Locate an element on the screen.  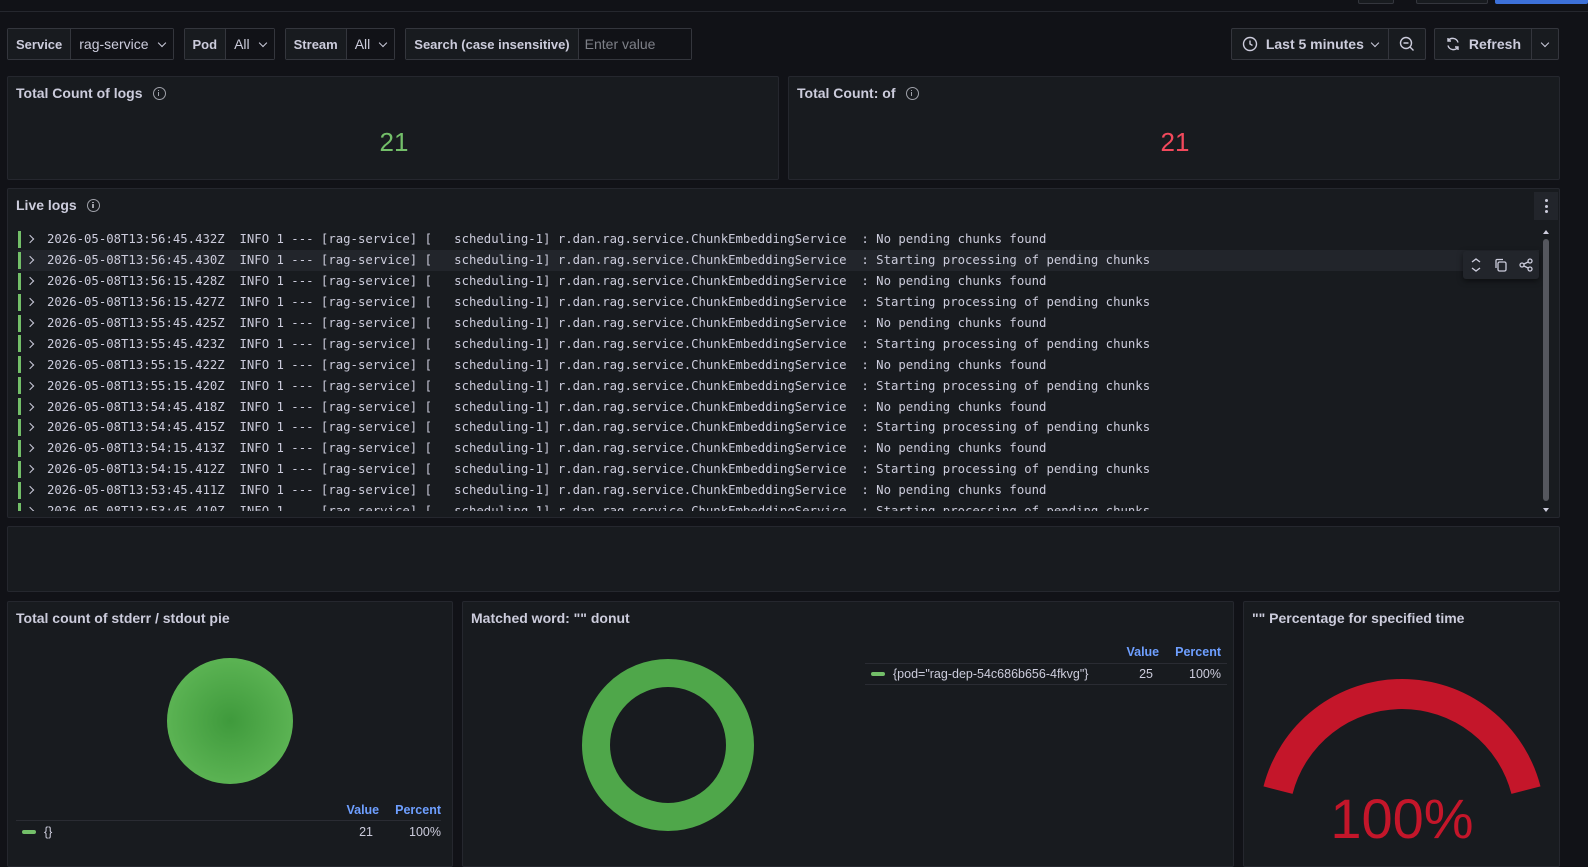
panel-title-text: Total Count of logs is located at coordinates (79, 93).